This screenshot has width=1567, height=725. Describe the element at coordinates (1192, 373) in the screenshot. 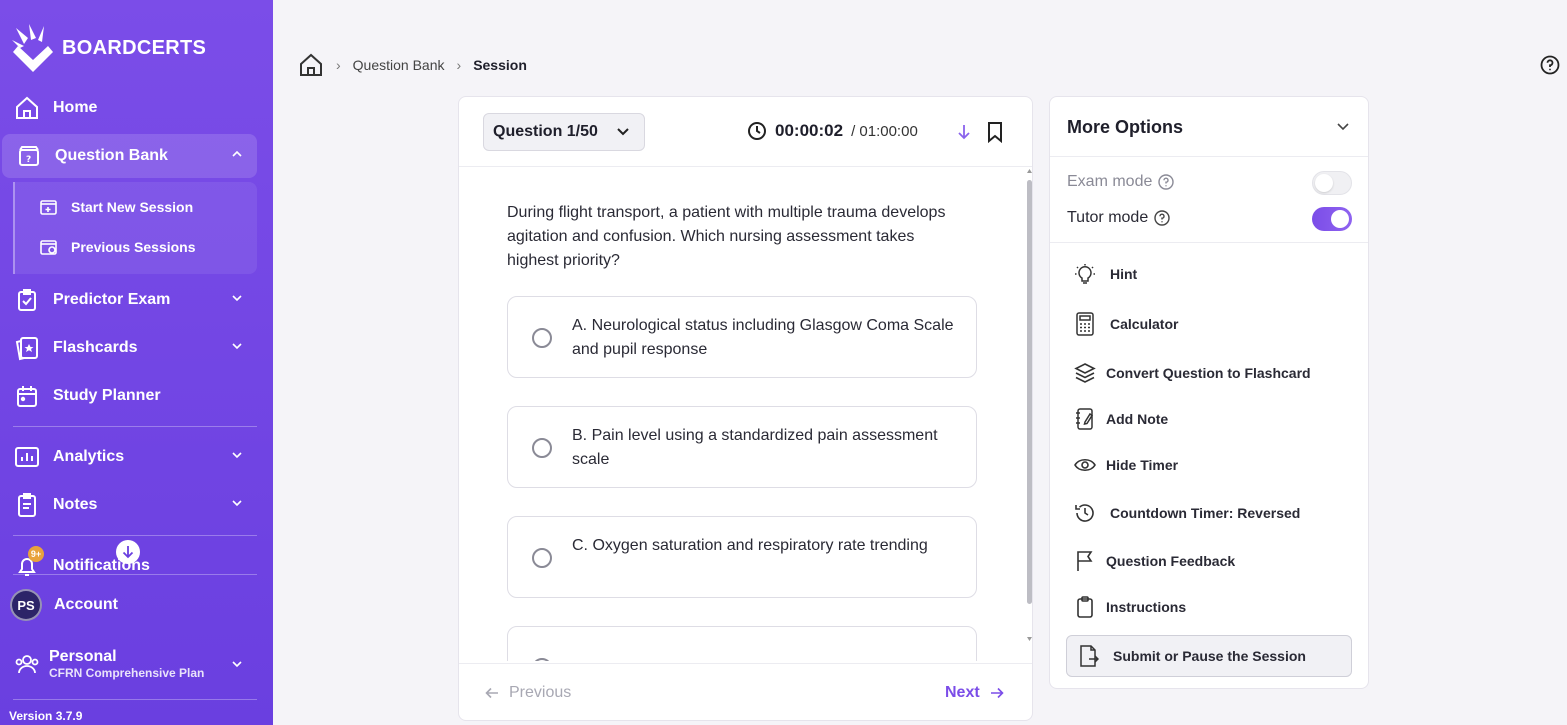

I see `option-convert-to-flashcard: Convert Question to Flashcard` at that location.